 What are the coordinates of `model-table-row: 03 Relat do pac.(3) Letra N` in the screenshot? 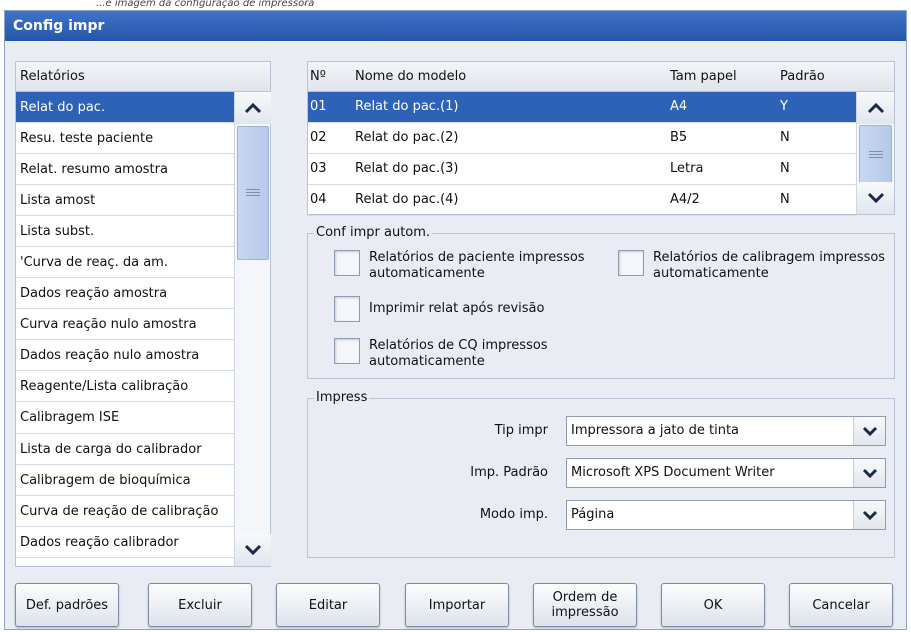 It's located at (582, 169).